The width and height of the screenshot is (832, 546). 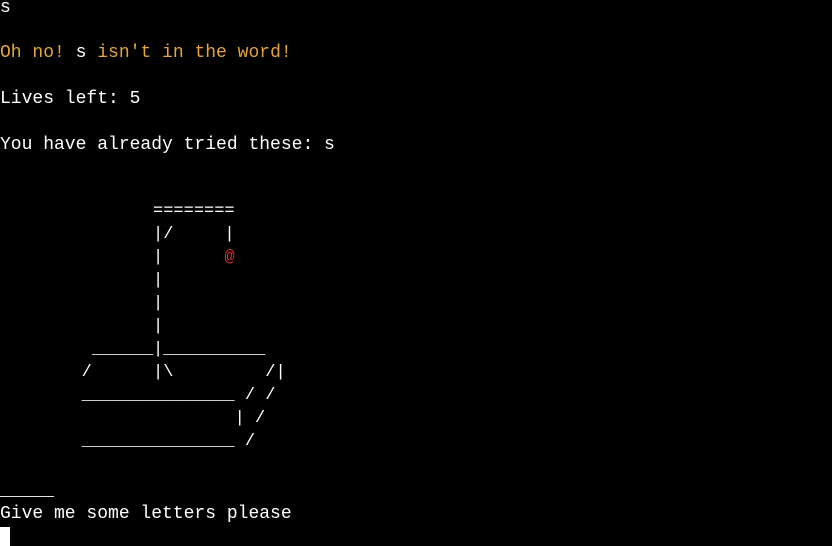 I want to click on feedback-message: Oh no! s isn't in the word!, so click(x=146, y=53).